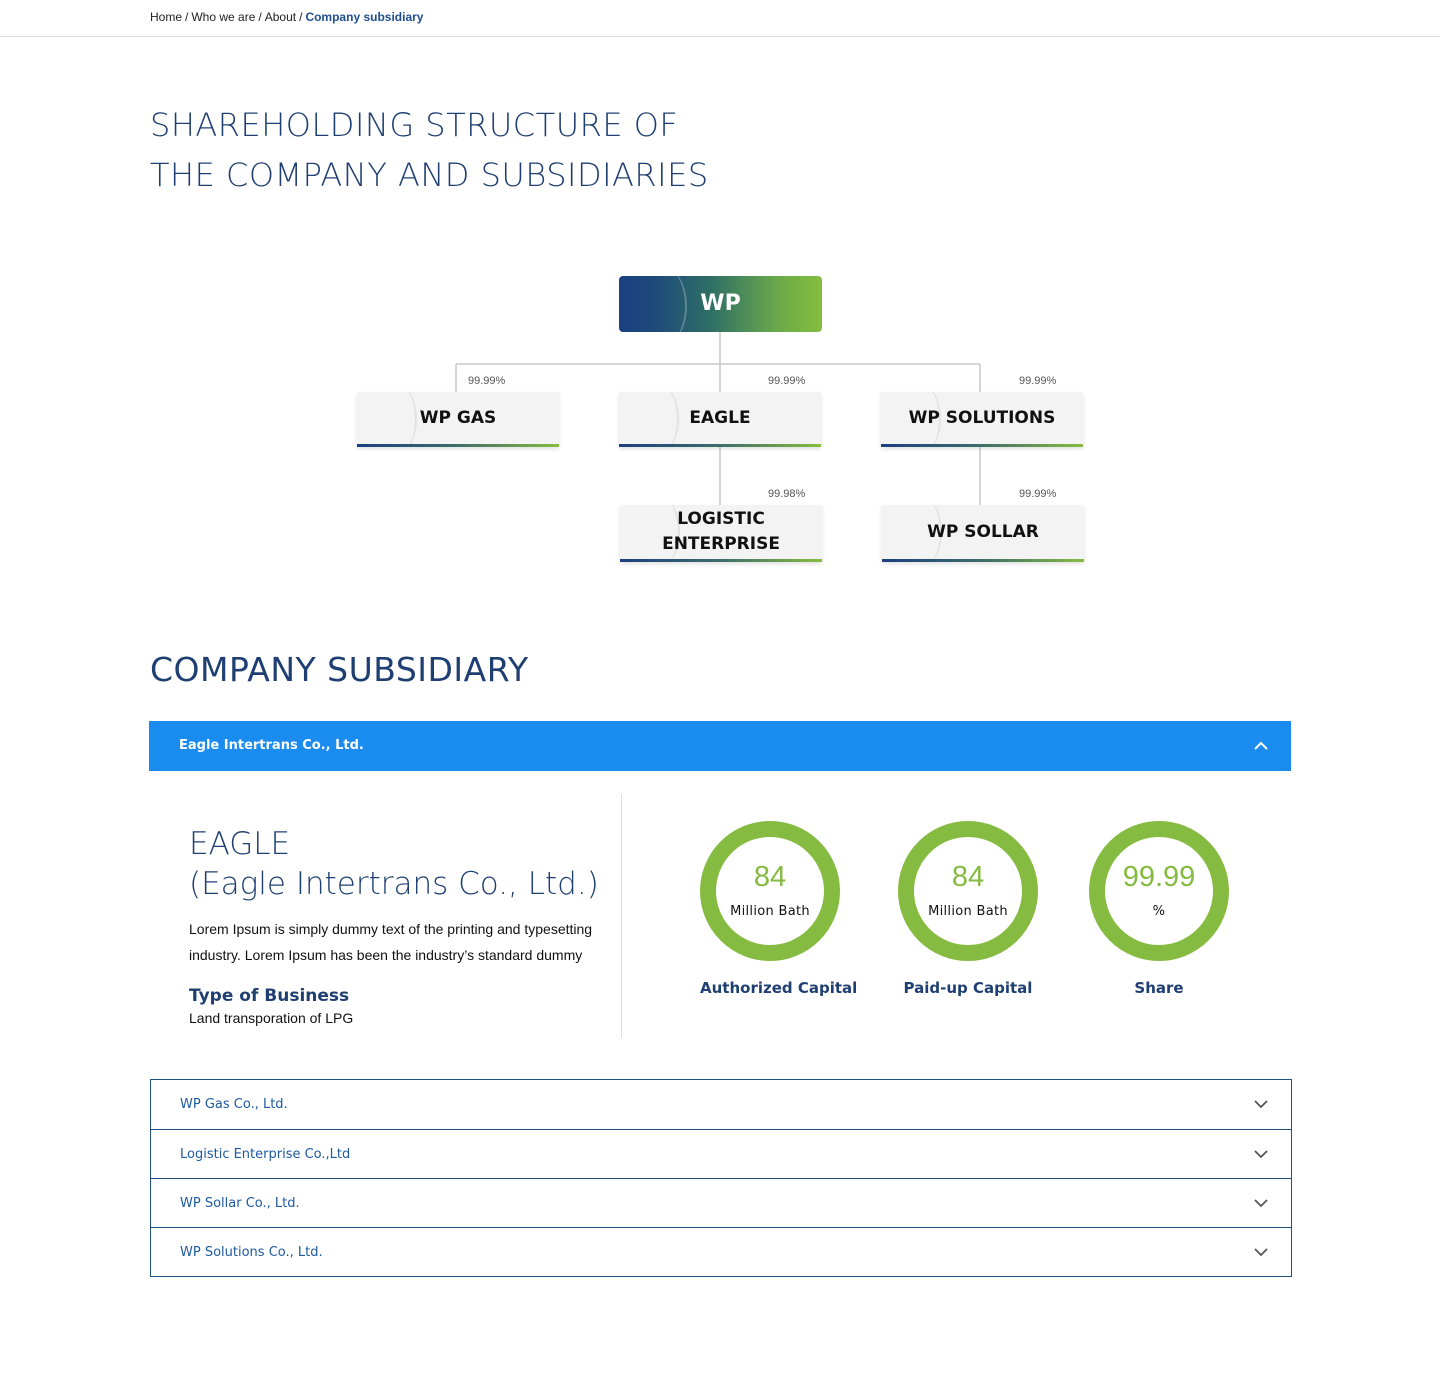 This screenshot has width=1440, height=1377. I want to click on org-node-wpgas: WP GAS, so click(458, 419).